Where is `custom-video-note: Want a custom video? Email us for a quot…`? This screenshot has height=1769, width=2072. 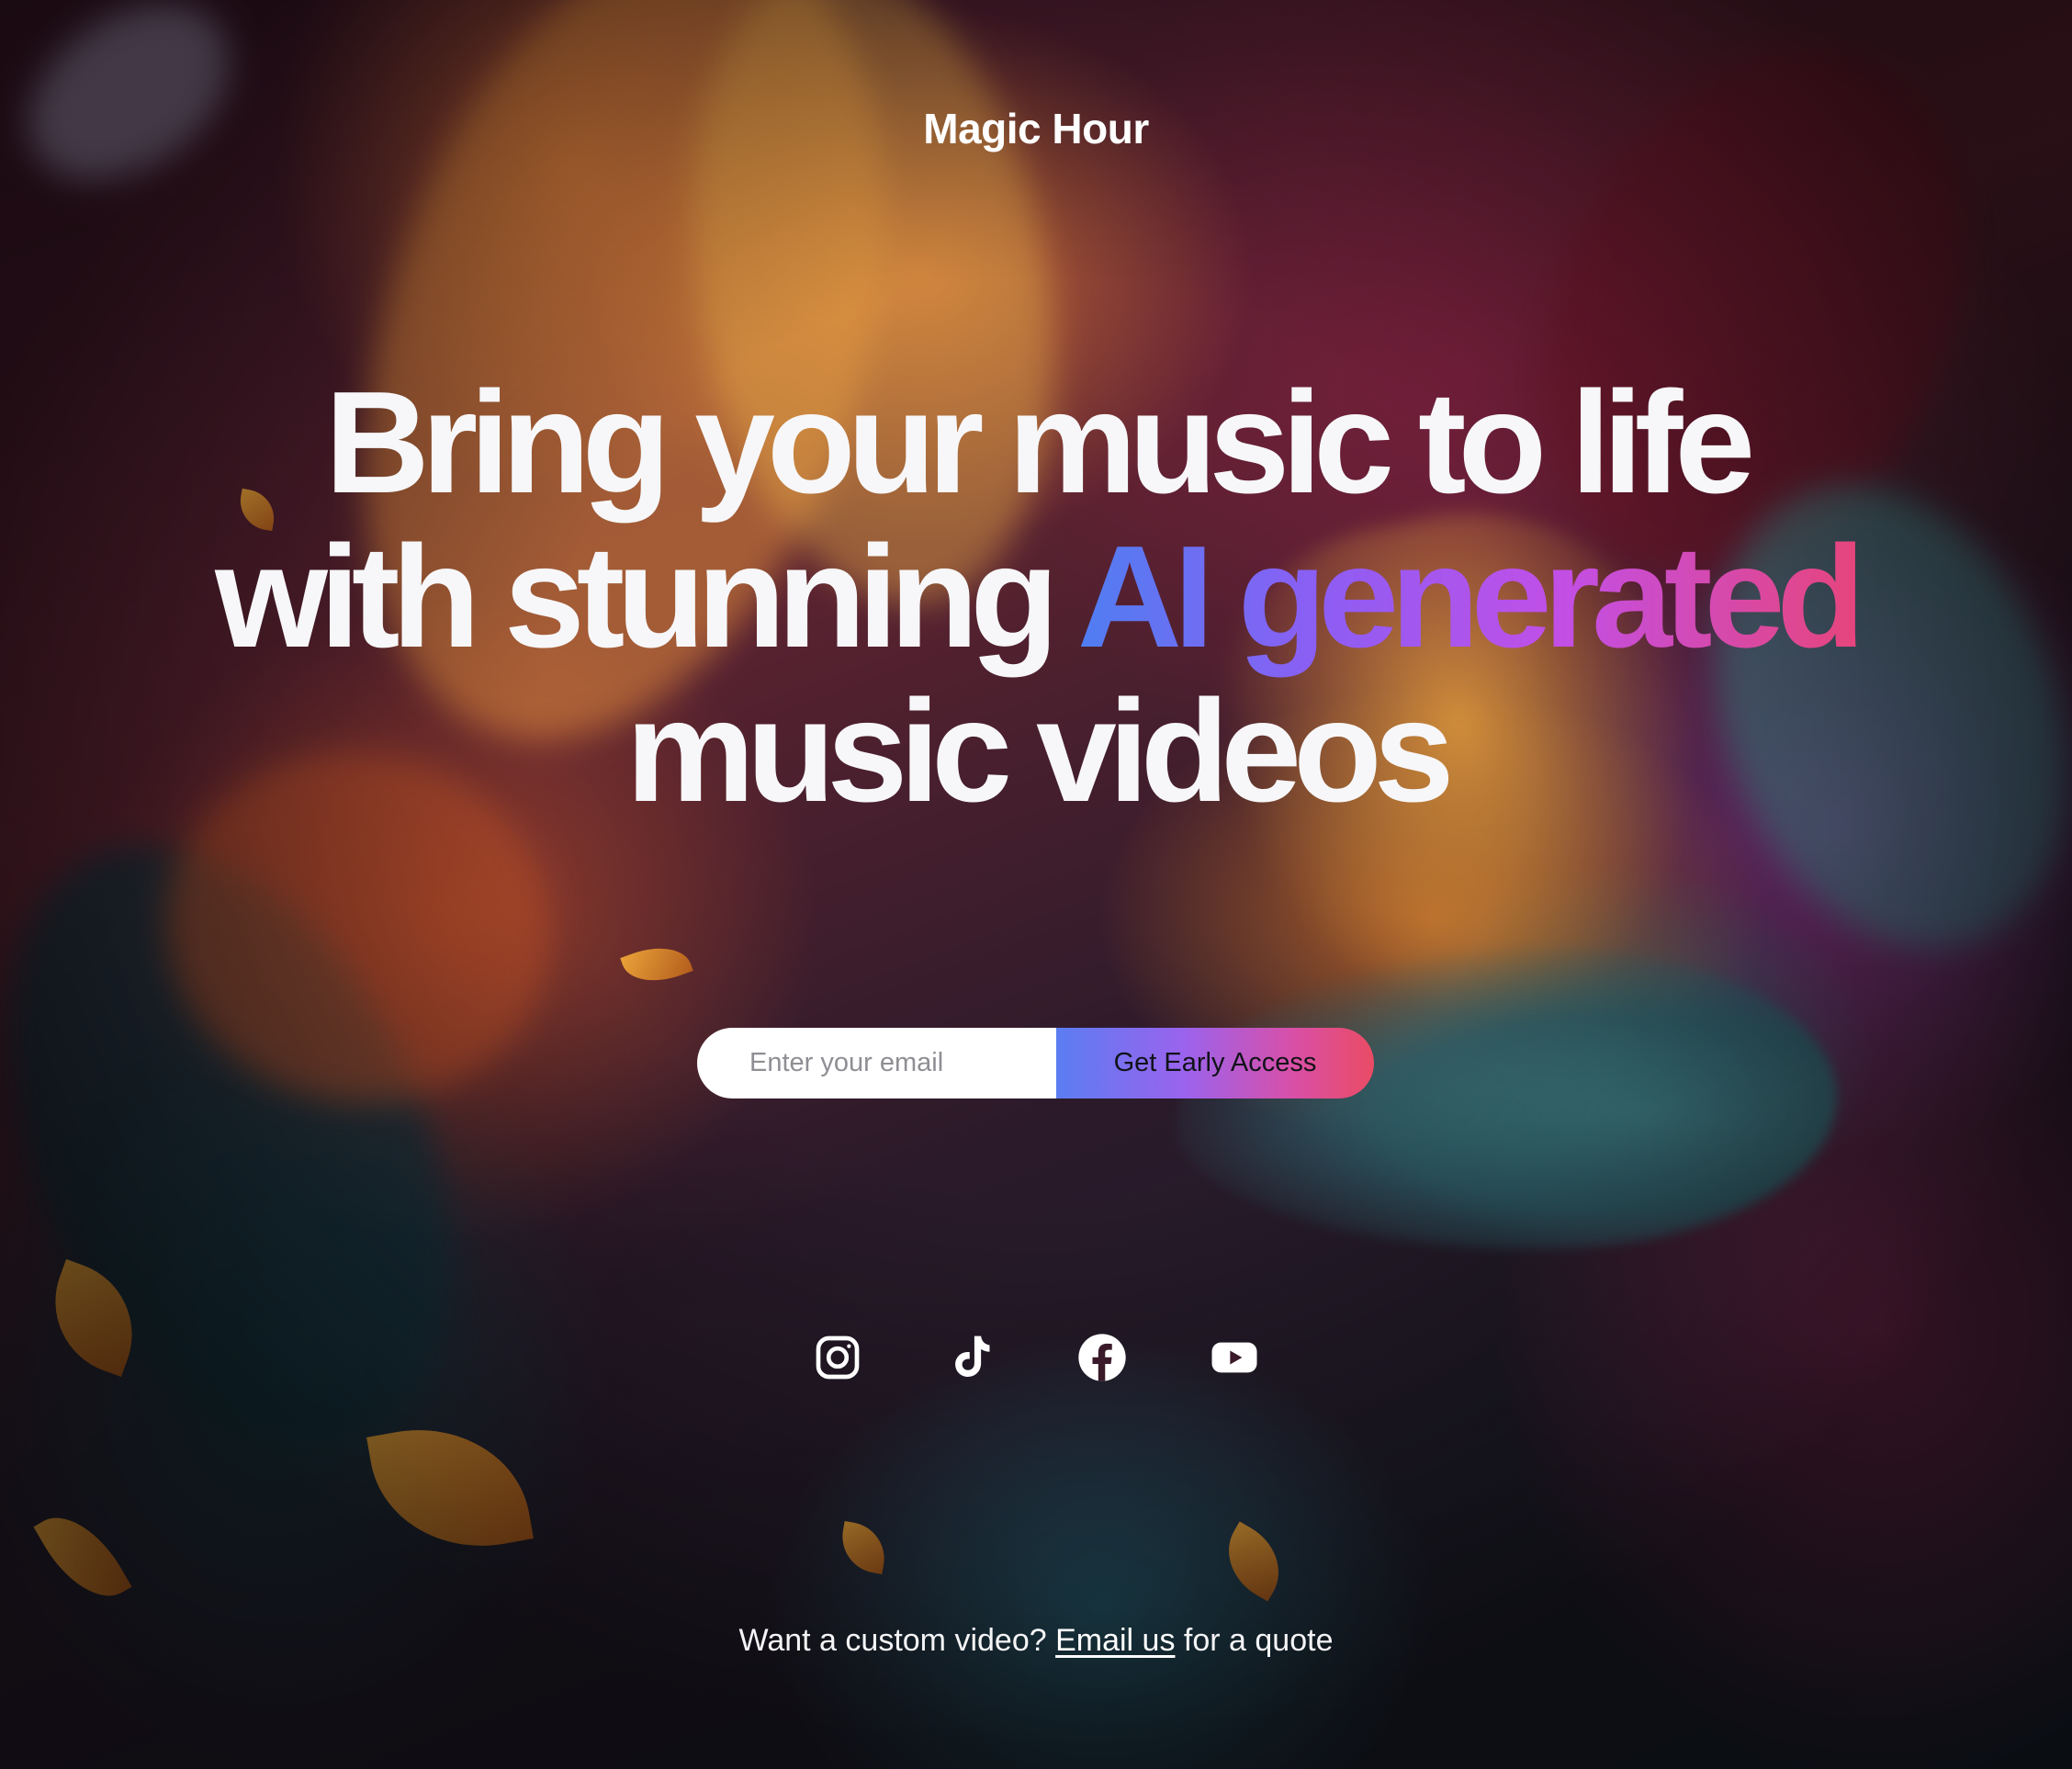
custom-video-note: Want a custom video? Email us for a quot… is located at coordinates (1036, 1641).